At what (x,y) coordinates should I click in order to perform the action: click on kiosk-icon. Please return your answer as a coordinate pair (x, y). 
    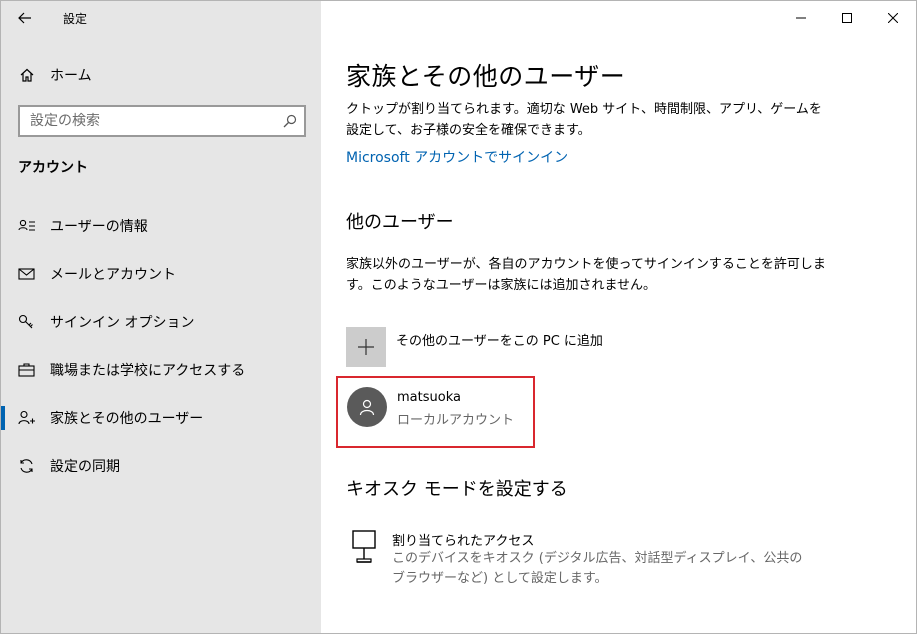
    Looking at the image, I should click on (364, 546).